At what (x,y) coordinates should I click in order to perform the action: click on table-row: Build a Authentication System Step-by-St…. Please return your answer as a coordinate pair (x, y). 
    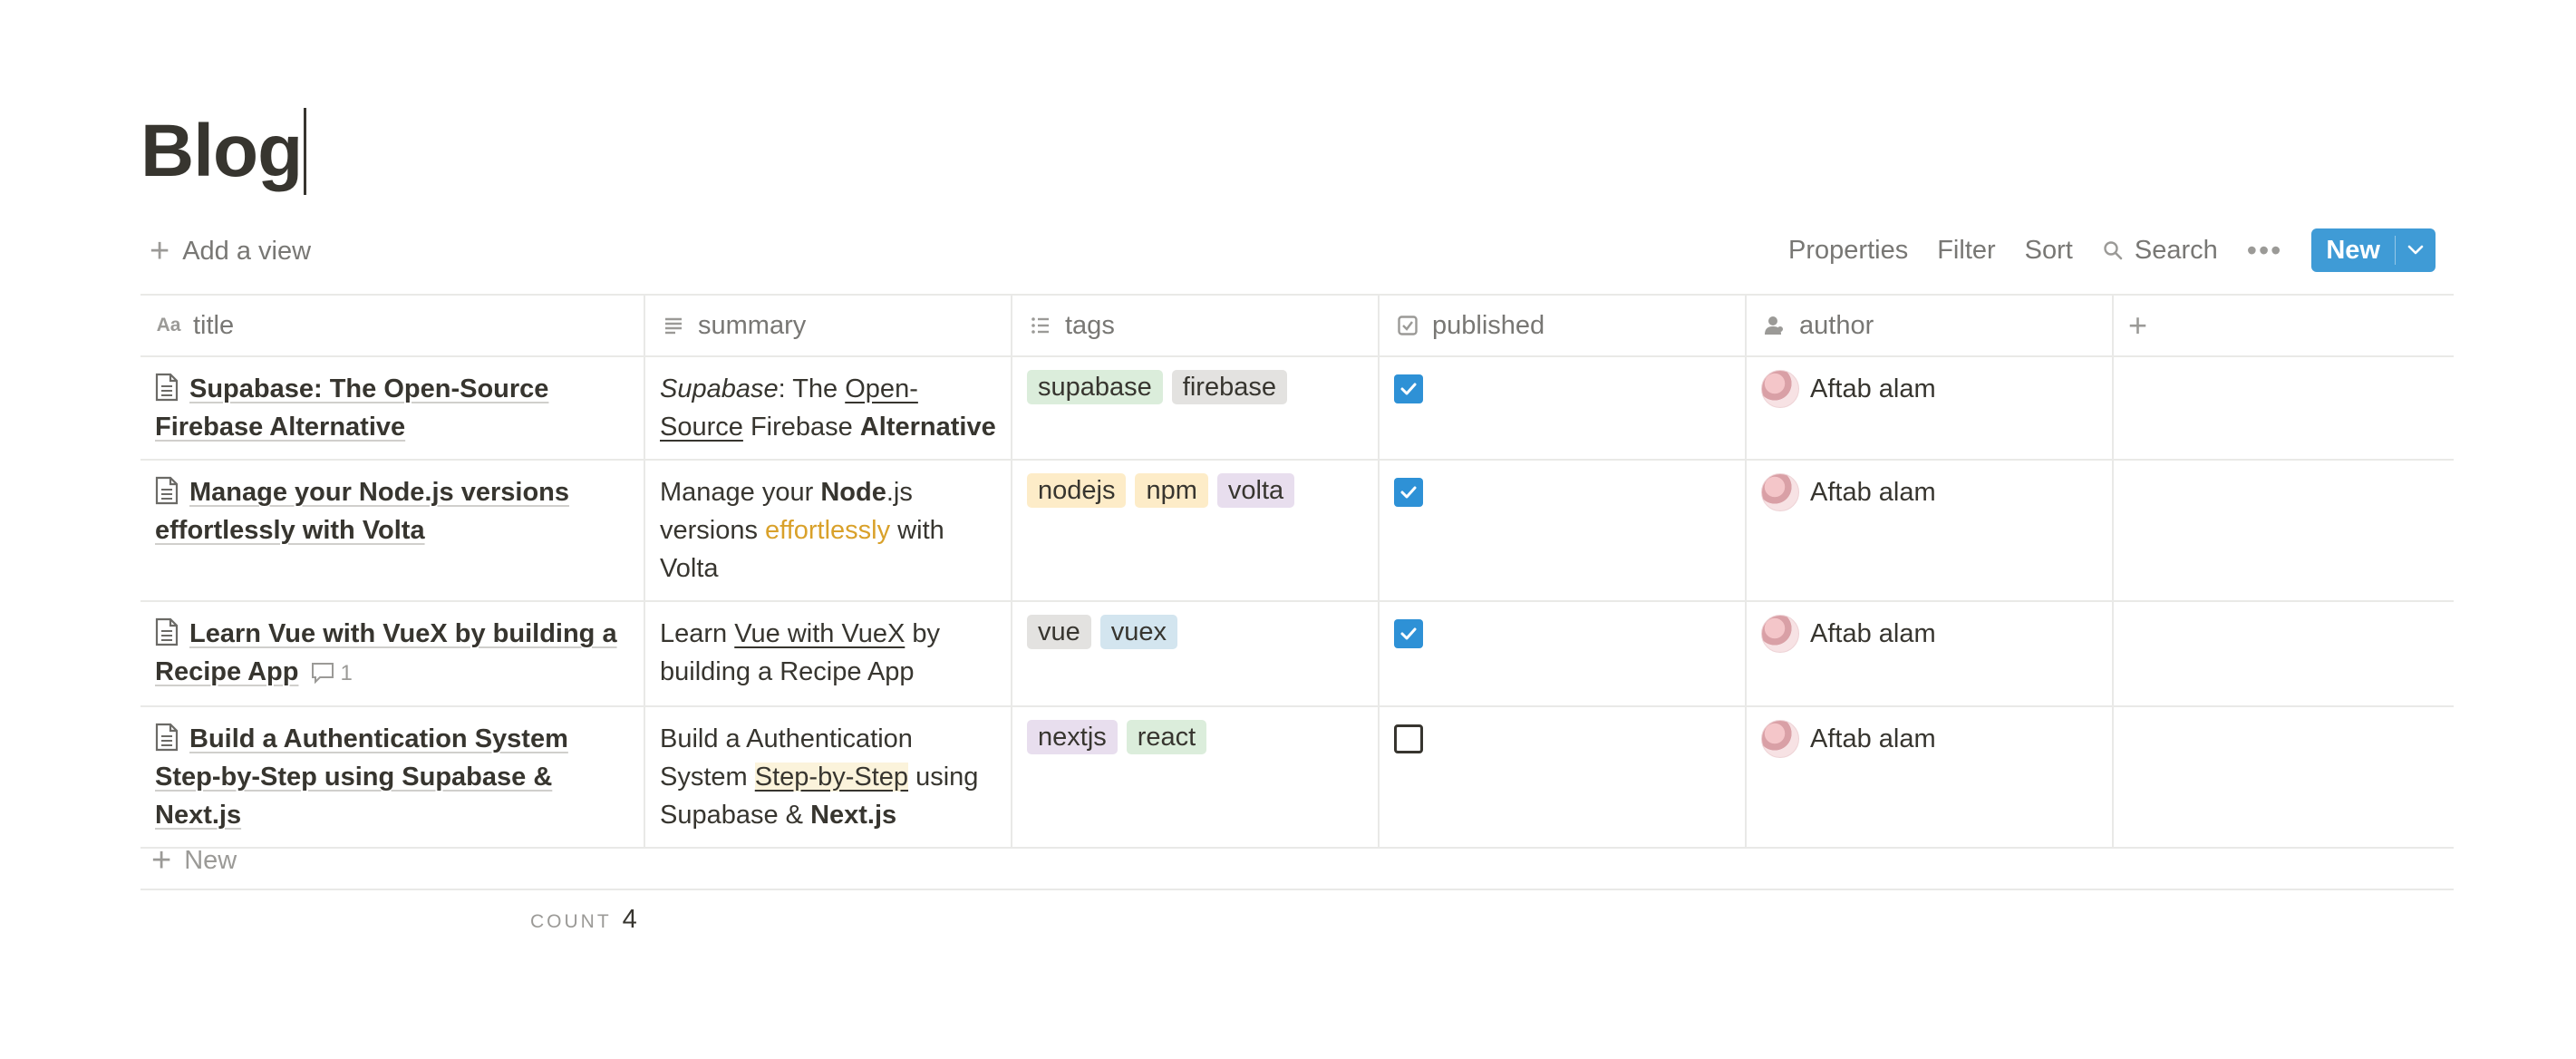
    Looking at the image, I should click on (1297, 778).